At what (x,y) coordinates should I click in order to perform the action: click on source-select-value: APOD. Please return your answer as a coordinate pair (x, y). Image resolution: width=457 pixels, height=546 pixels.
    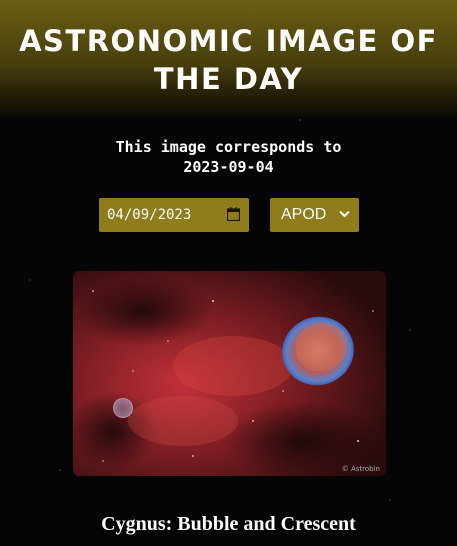
    Looking at the image, I should click on (304, 214).